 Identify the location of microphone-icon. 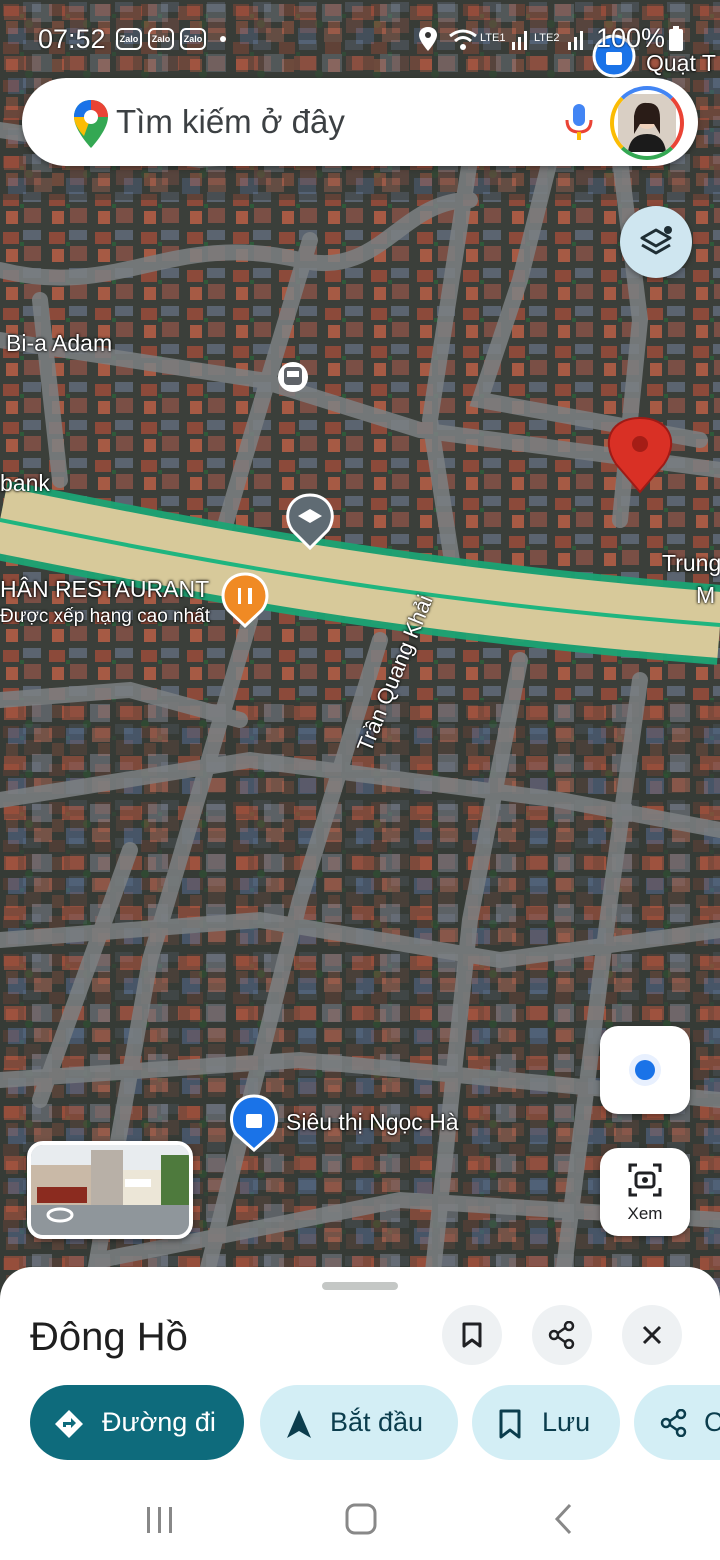
(579, 122).